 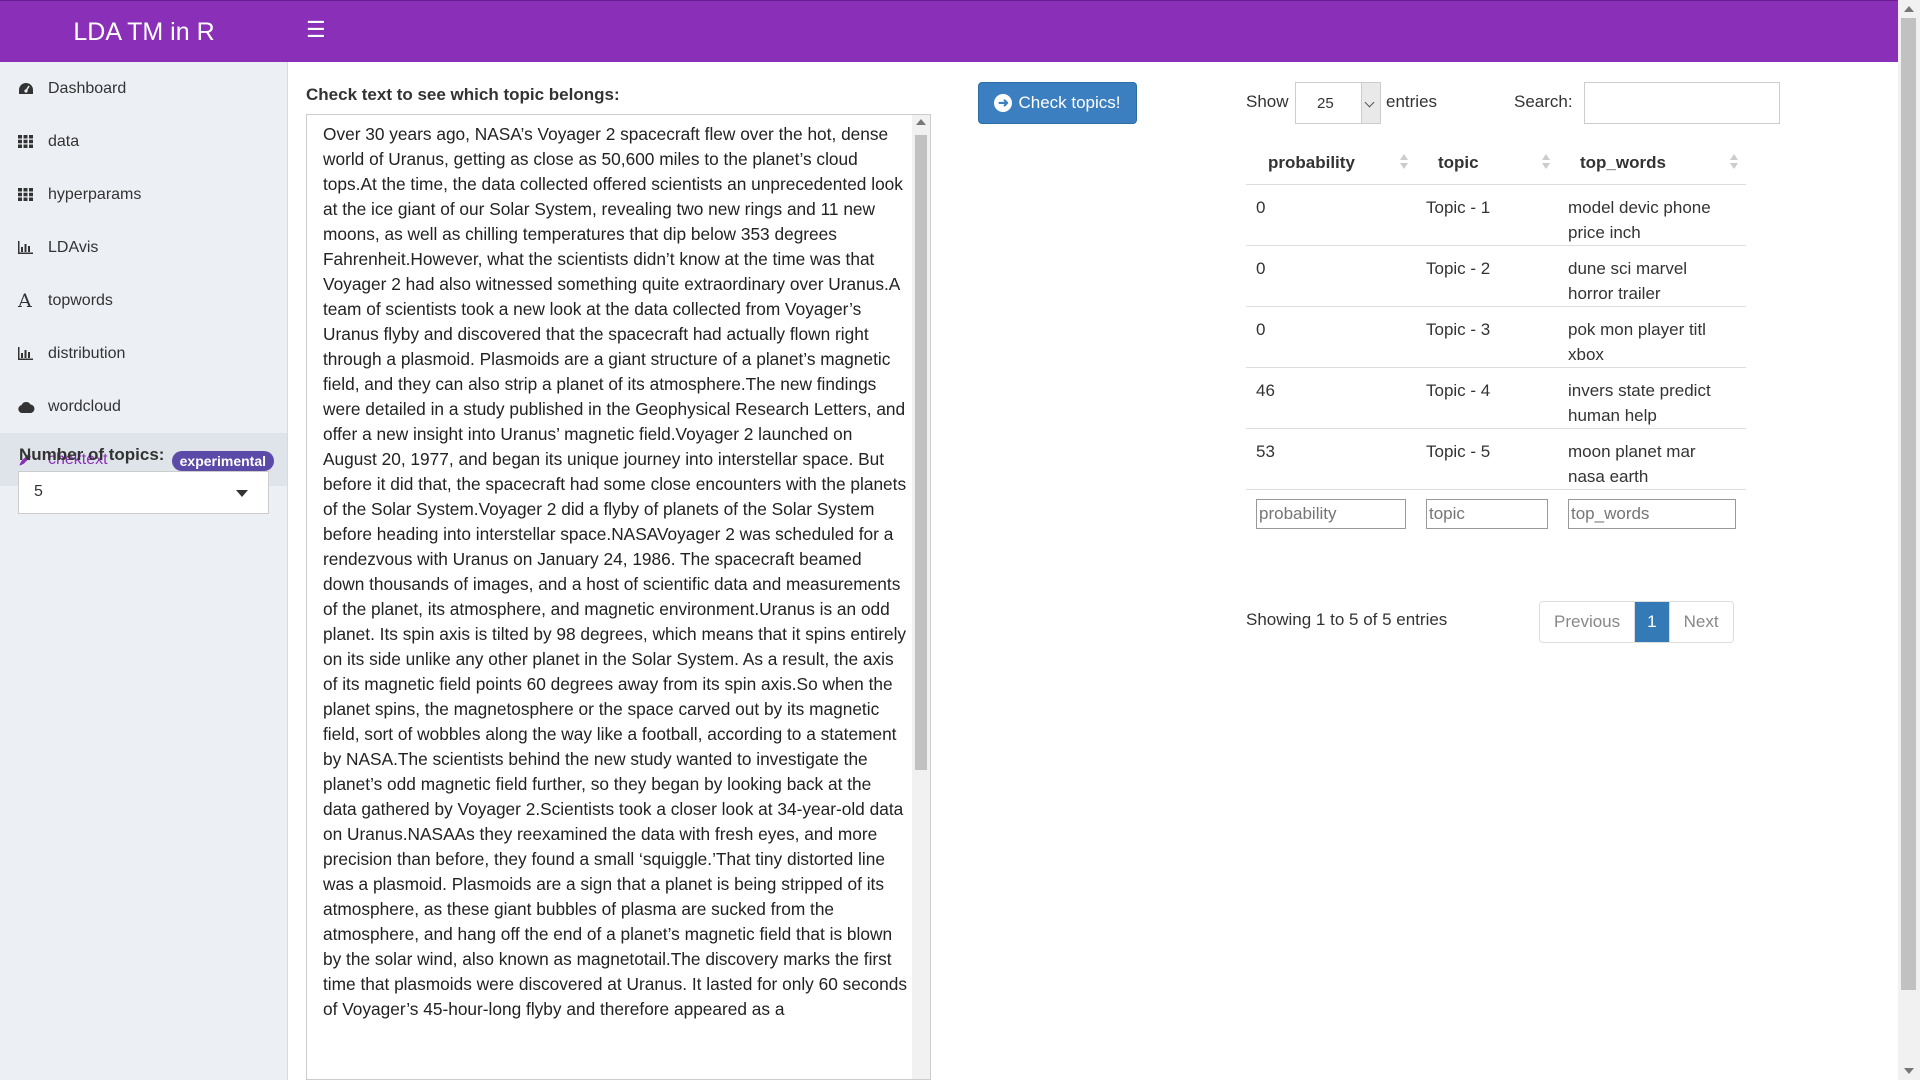 I want to click on column-header-label: top_words, so click(x=1623, y=162).